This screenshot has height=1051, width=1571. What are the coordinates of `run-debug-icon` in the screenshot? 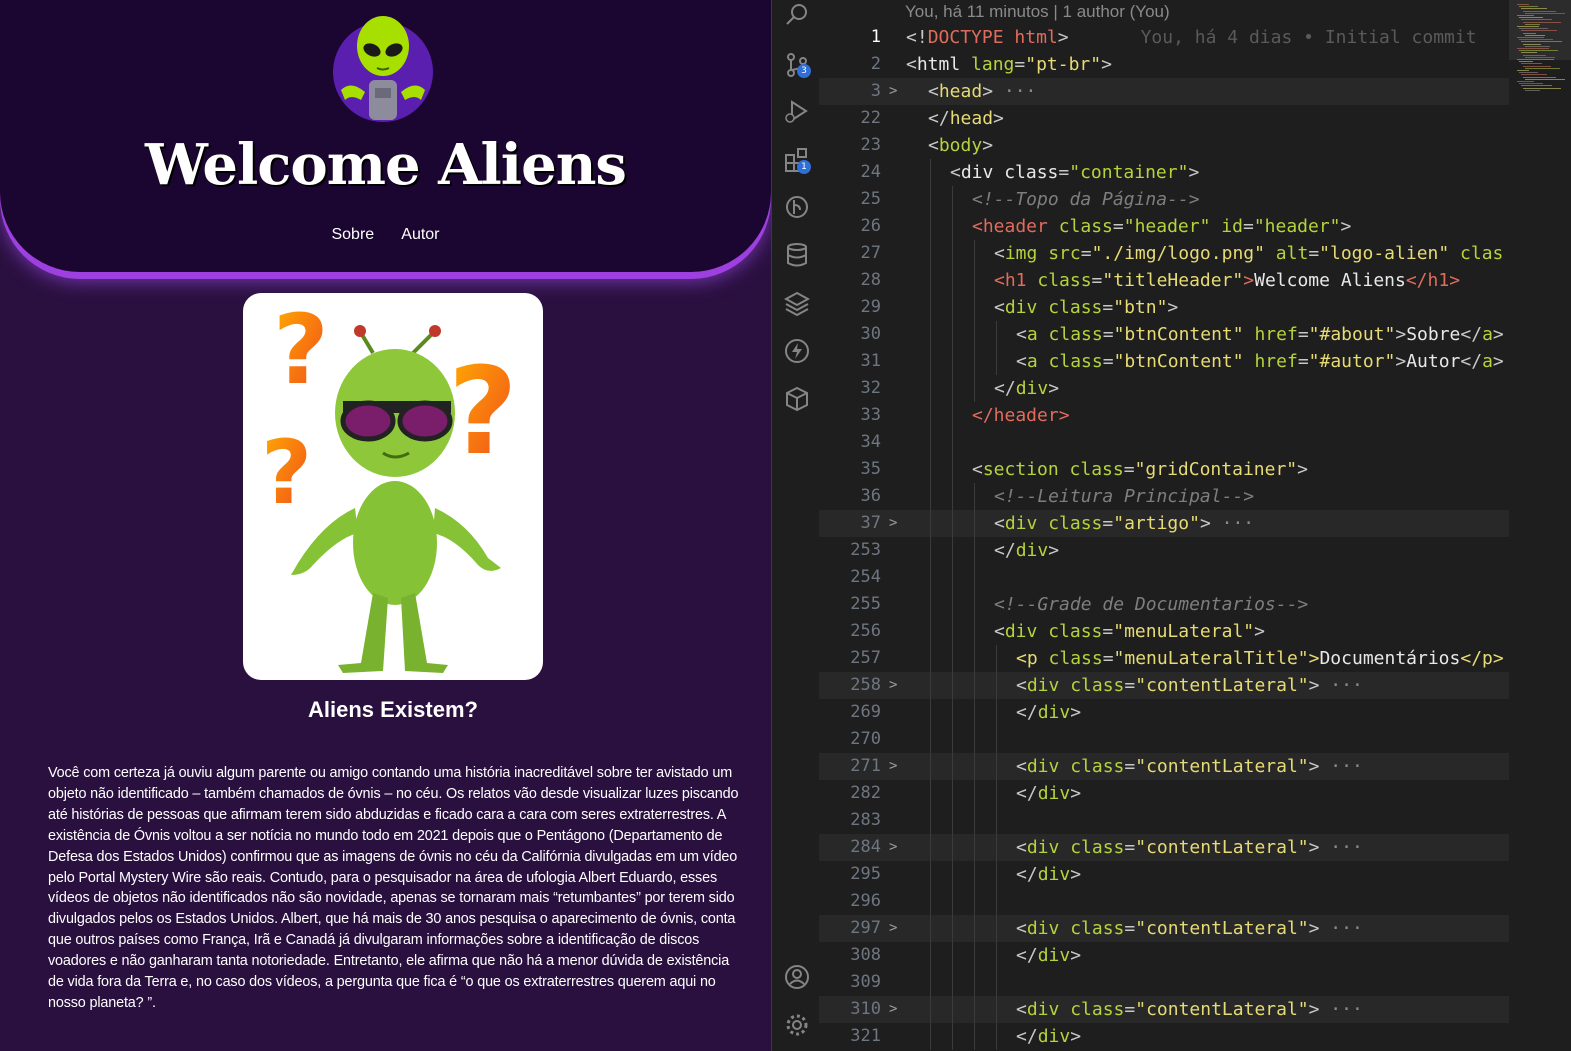 It's located at (797, 111).